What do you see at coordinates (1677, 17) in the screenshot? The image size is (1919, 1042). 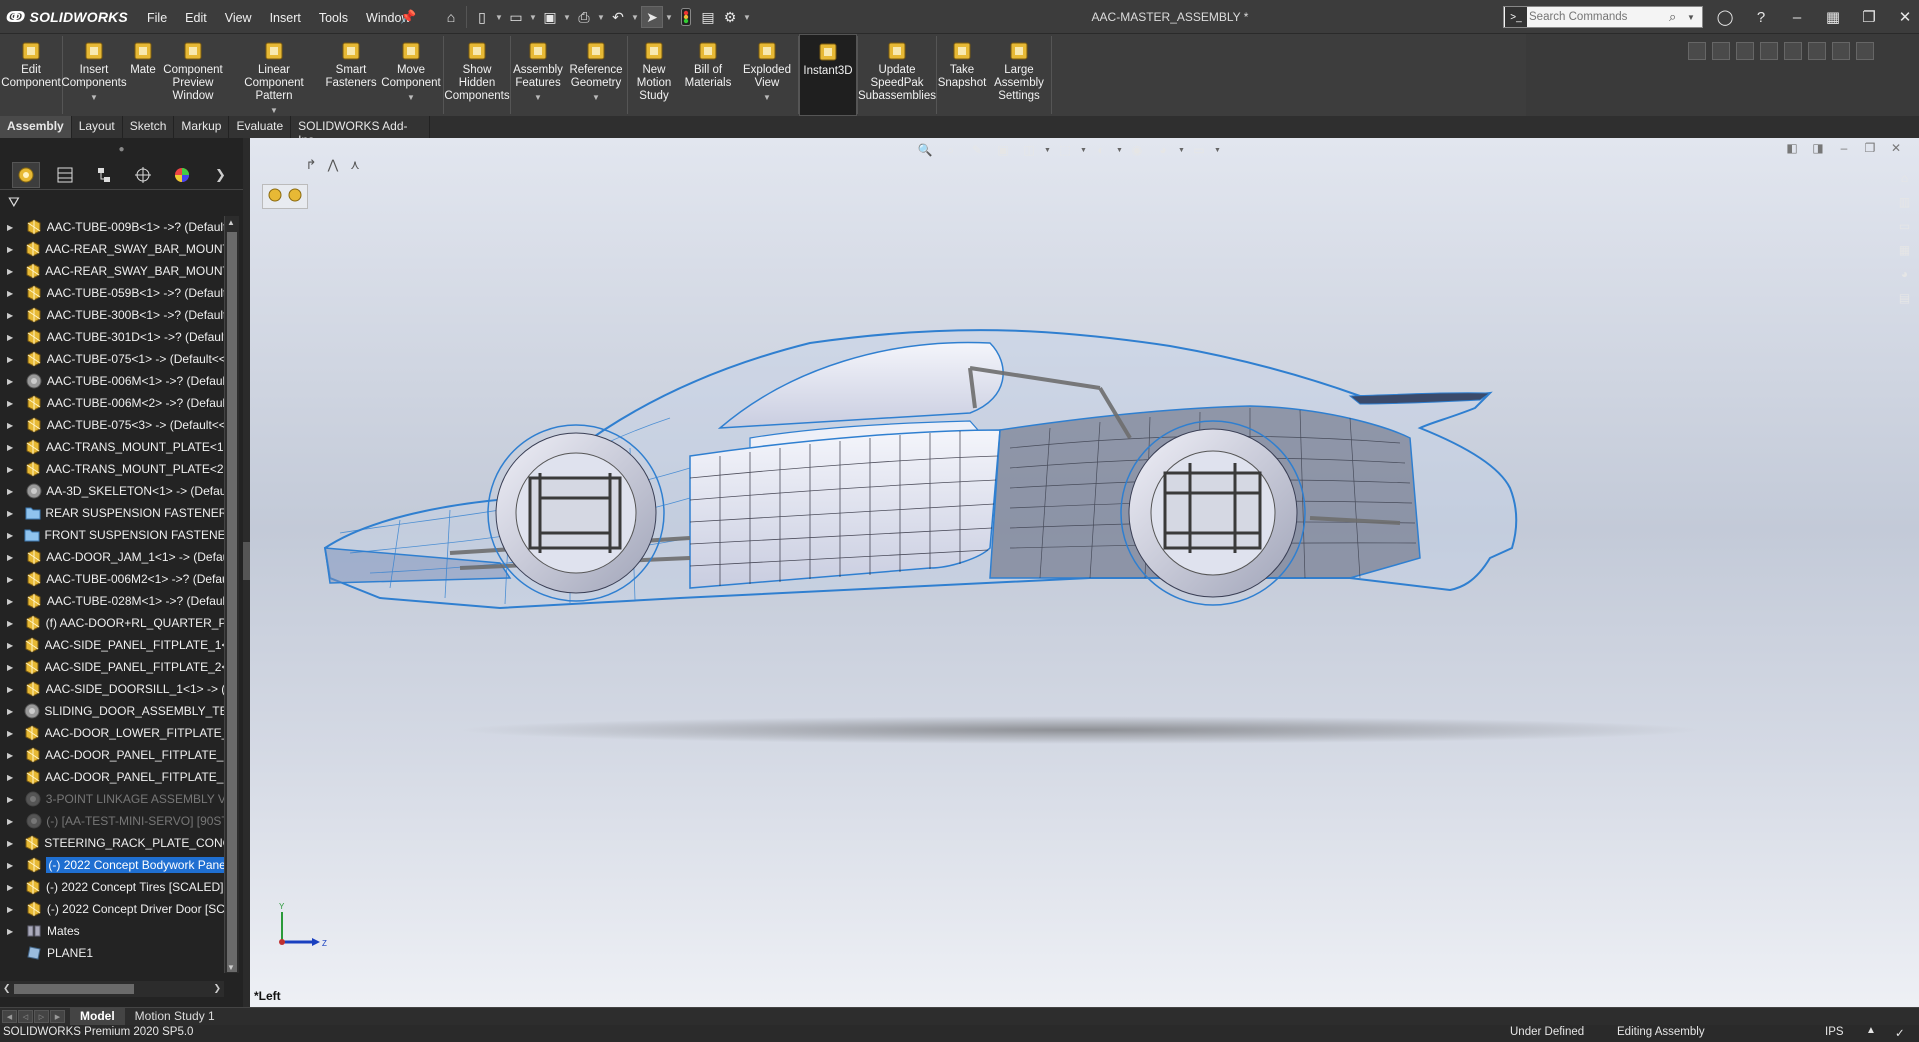 I see `search-icon: ⌕` at bounding box center [1677, 17].